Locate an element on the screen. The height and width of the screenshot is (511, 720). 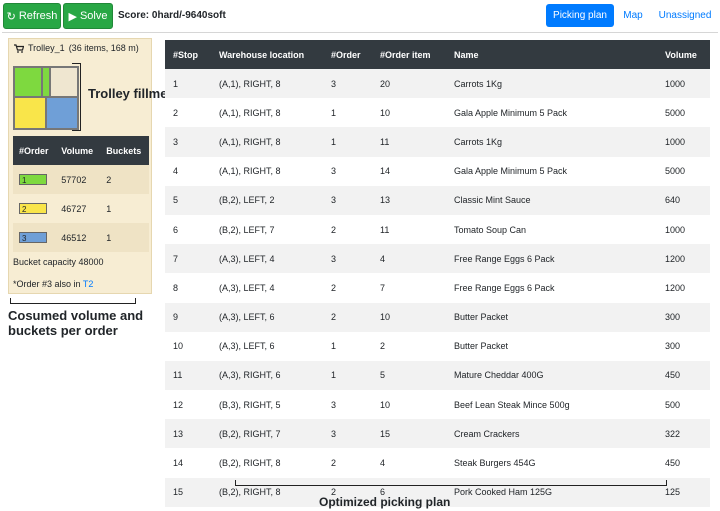
order-swatch: 2 is located at coordinates (33, 209).